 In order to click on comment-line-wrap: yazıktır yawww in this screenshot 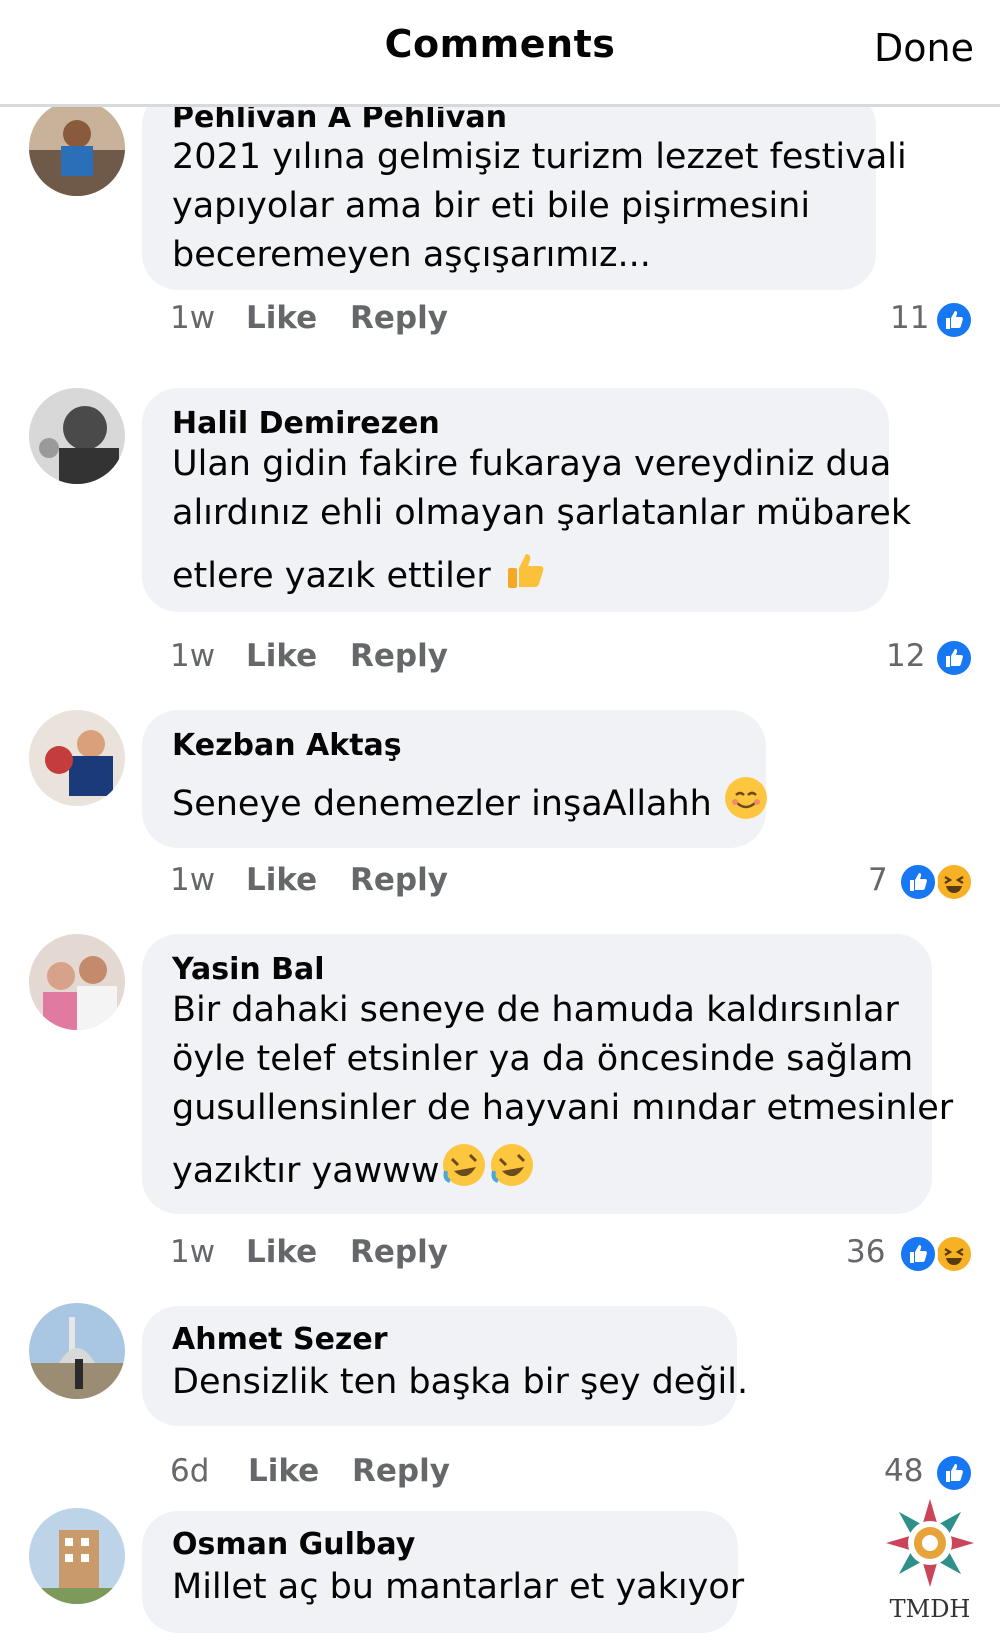, I will do `click(562, 1172)`.